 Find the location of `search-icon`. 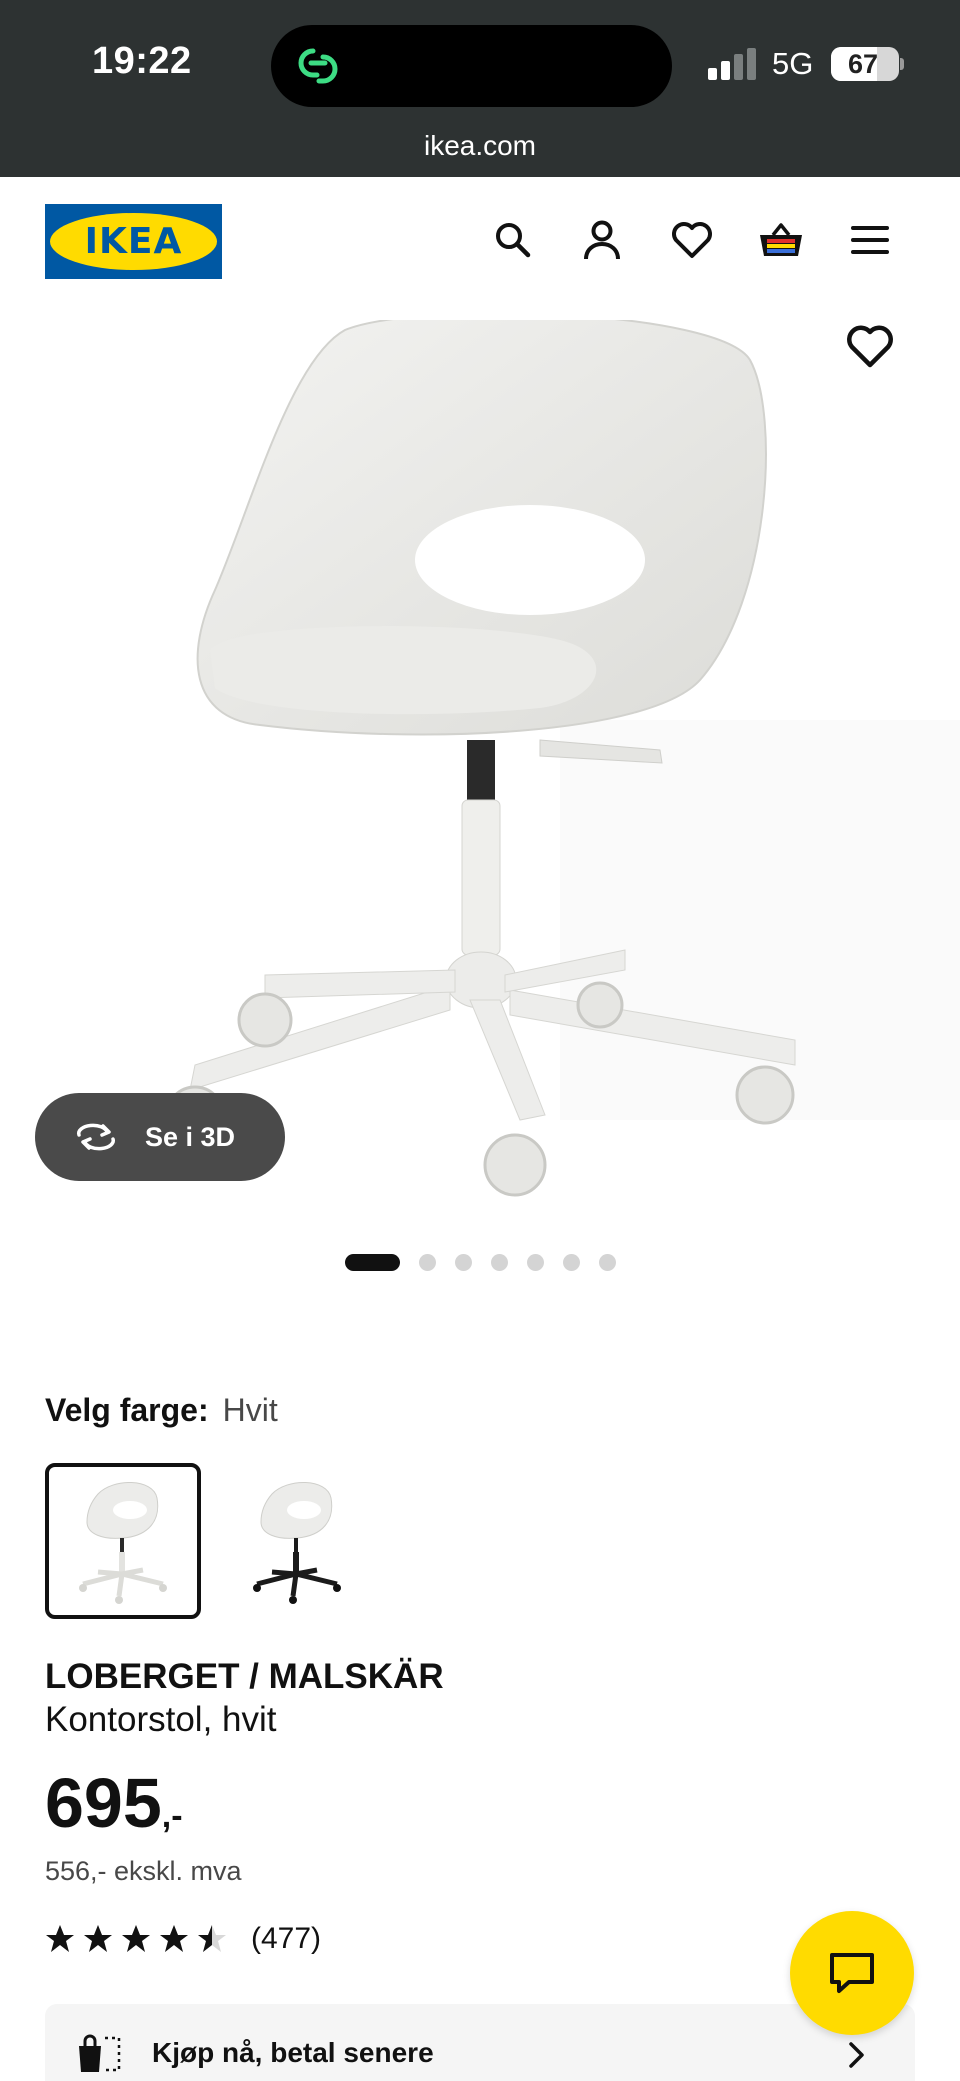

search-icon is located at coordinates (513, 240).